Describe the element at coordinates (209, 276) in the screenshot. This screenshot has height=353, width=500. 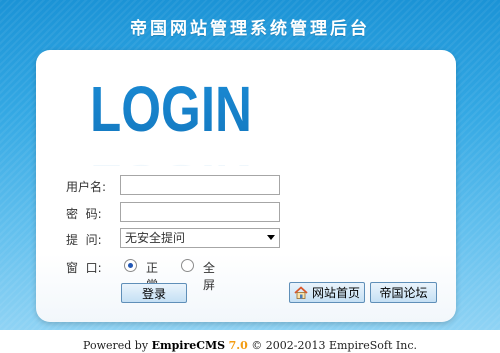
I see `window-fullscreen-label: 全屏` at that location.